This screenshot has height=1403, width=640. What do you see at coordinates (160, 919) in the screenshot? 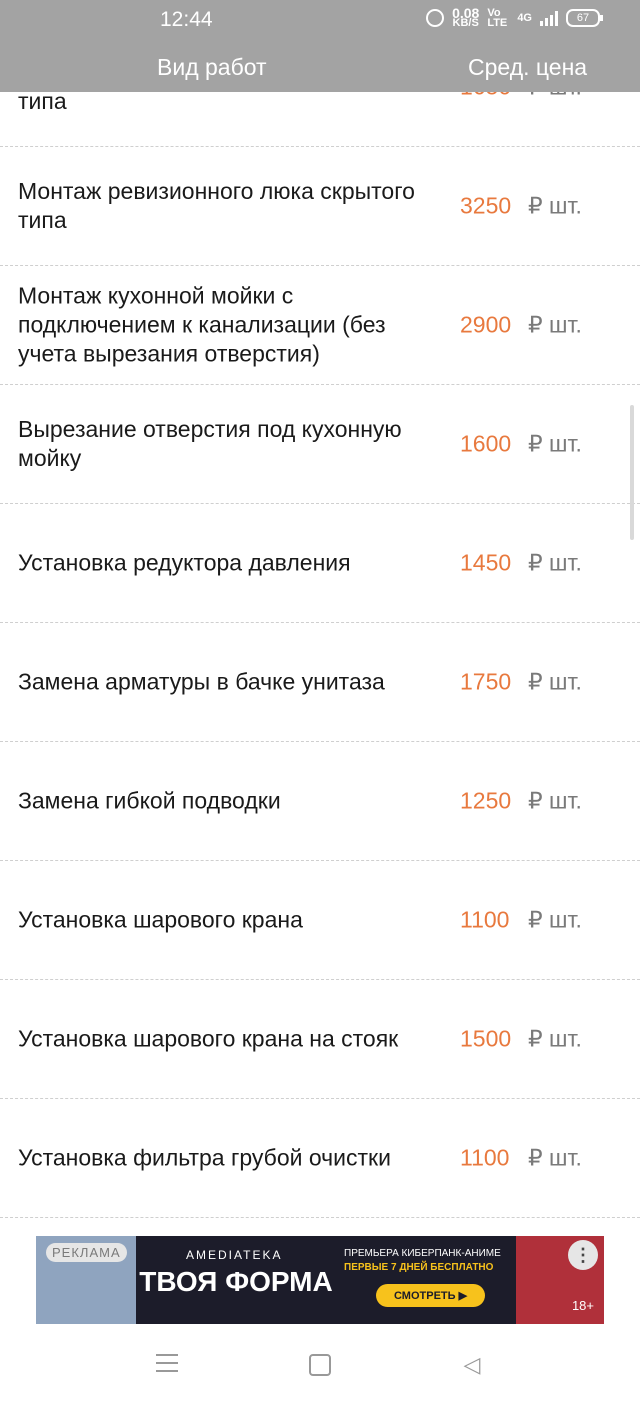
I see `work-name: Установка шарового крана` at bounding box center [160, 919].